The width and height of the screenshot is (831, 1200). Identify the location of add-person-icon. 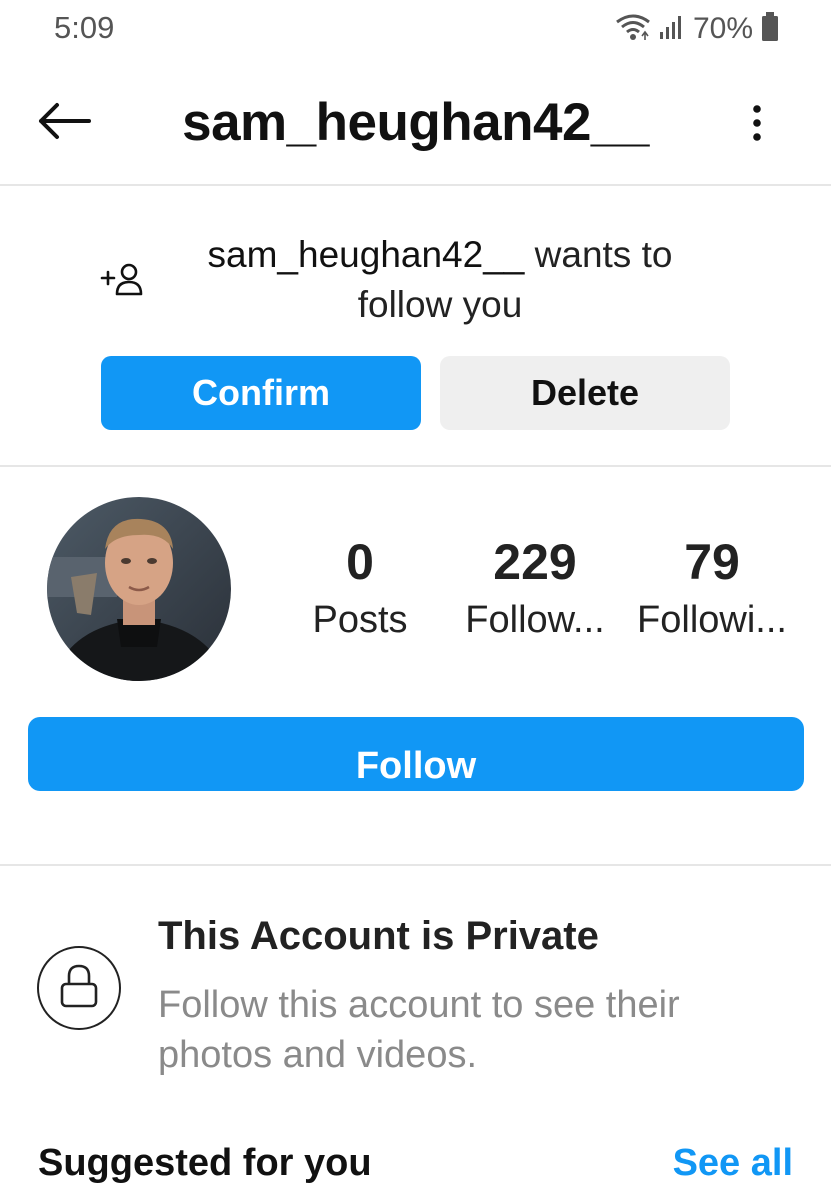
(123, 280).